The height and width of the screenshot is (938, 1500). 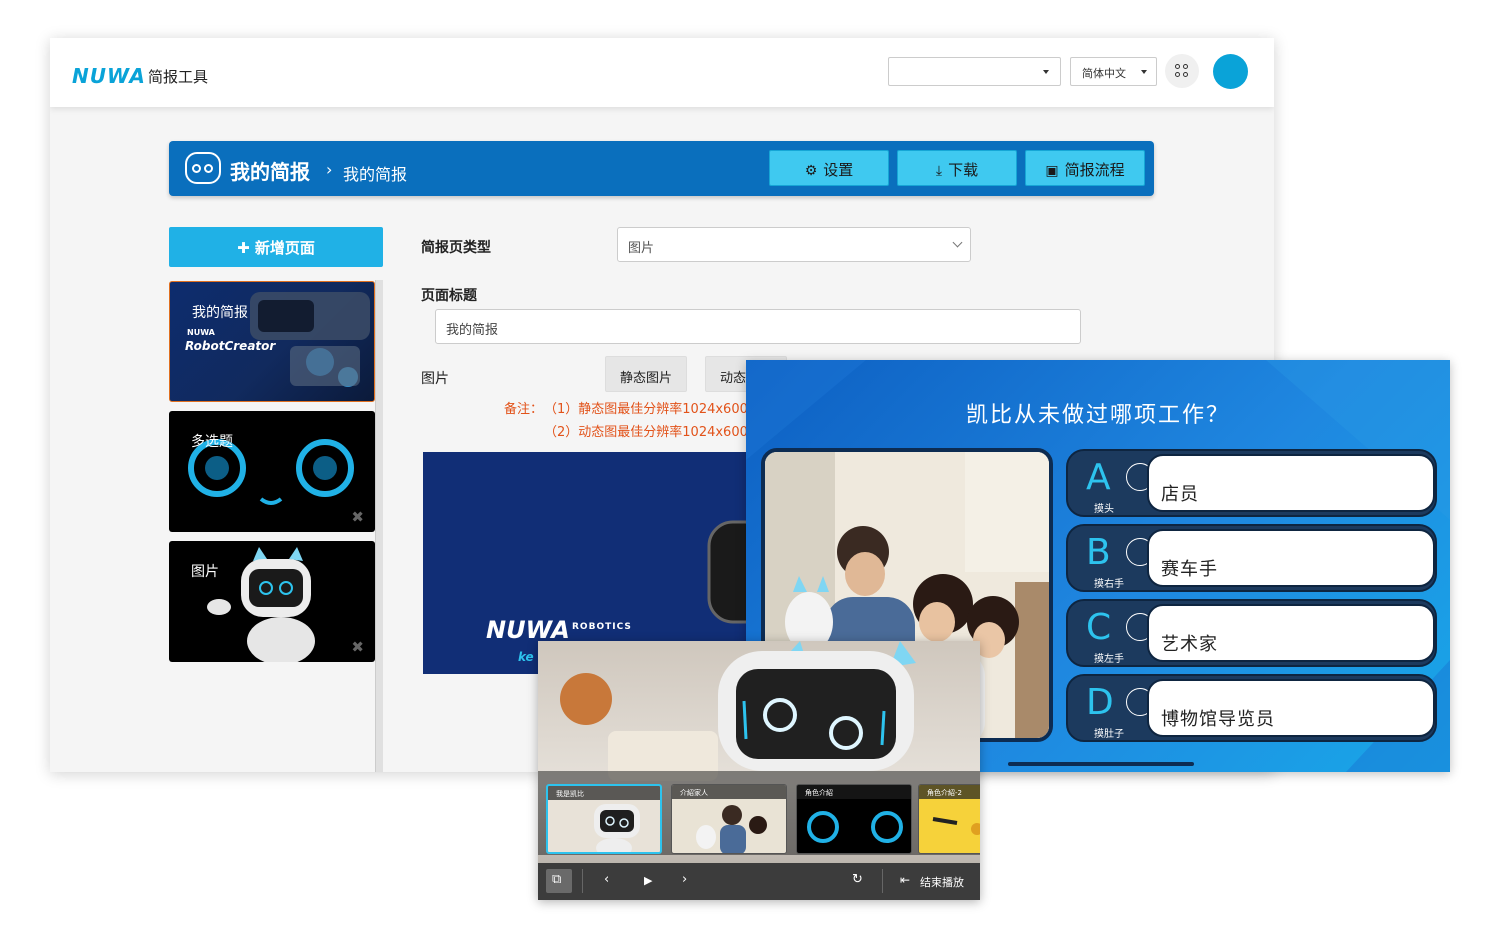 What do you see at coordinates (1109, 584) in the screenshot?
I see `option-gesture: 摸右手` at bounding box center [1109, 584].